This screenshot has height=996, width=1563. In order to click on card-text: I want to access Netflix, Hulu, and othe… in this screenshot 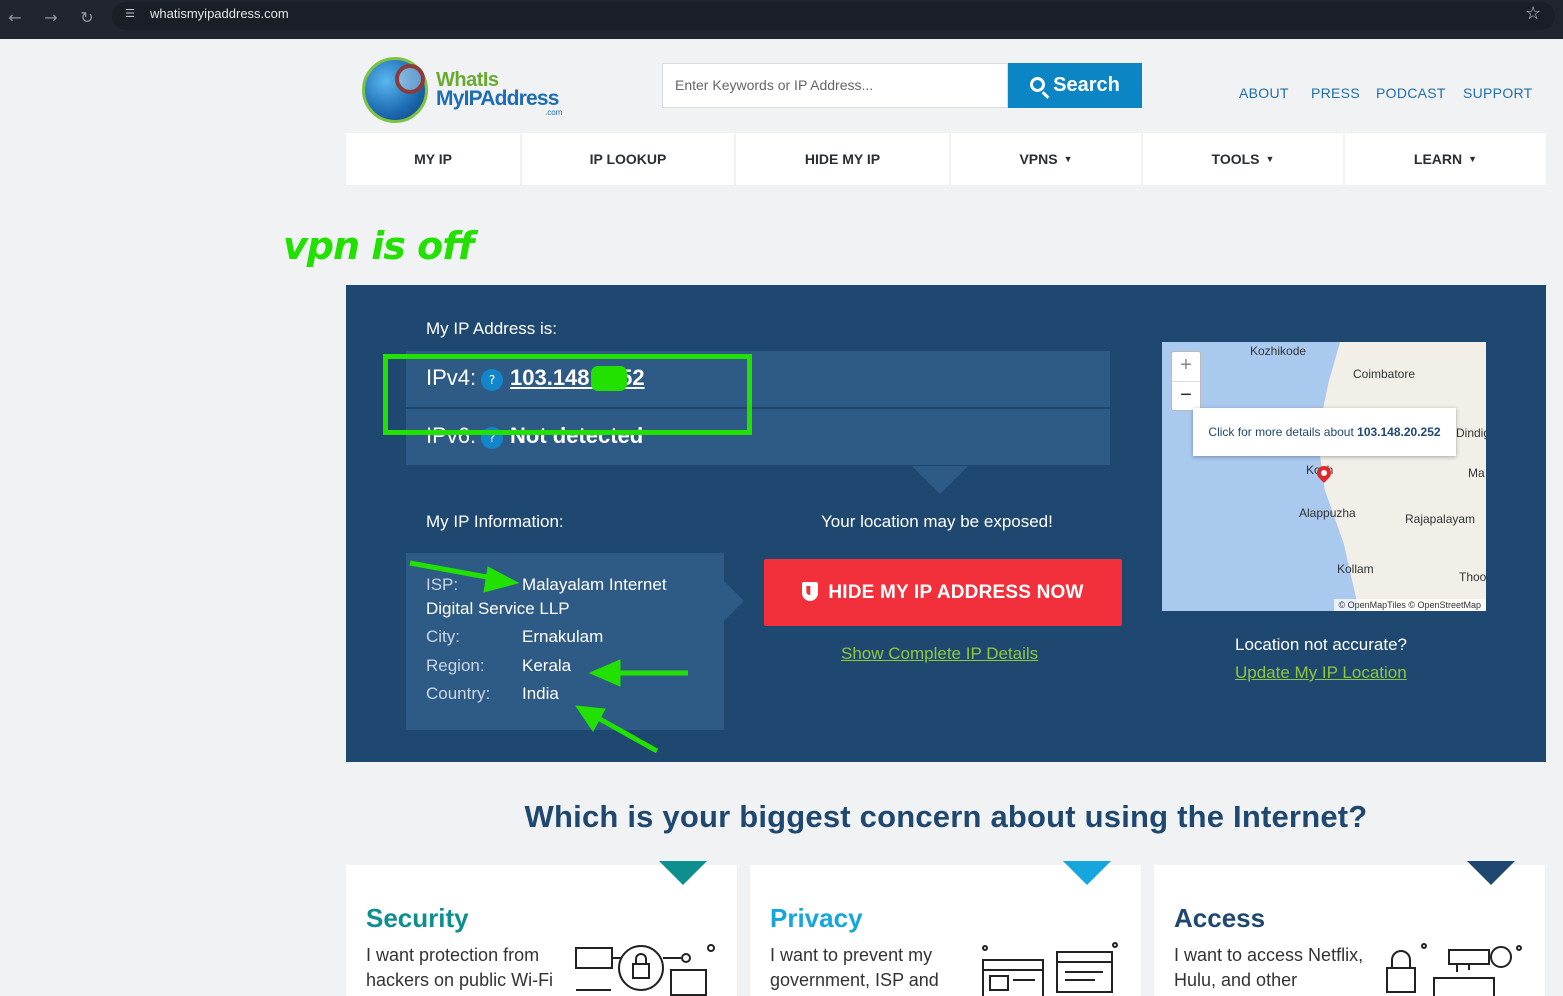, I will do `click(1269, 967)`.